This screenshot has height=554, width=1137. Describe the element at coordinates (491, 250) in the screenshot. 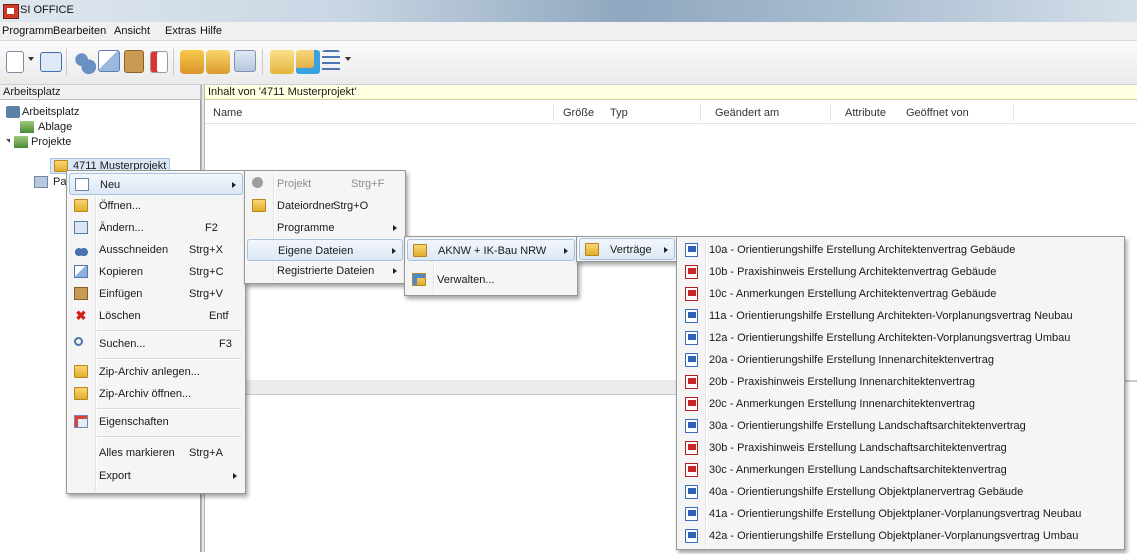

I see `submenu-item-aknw: AKNW + IK-Bau NRW` at that location.